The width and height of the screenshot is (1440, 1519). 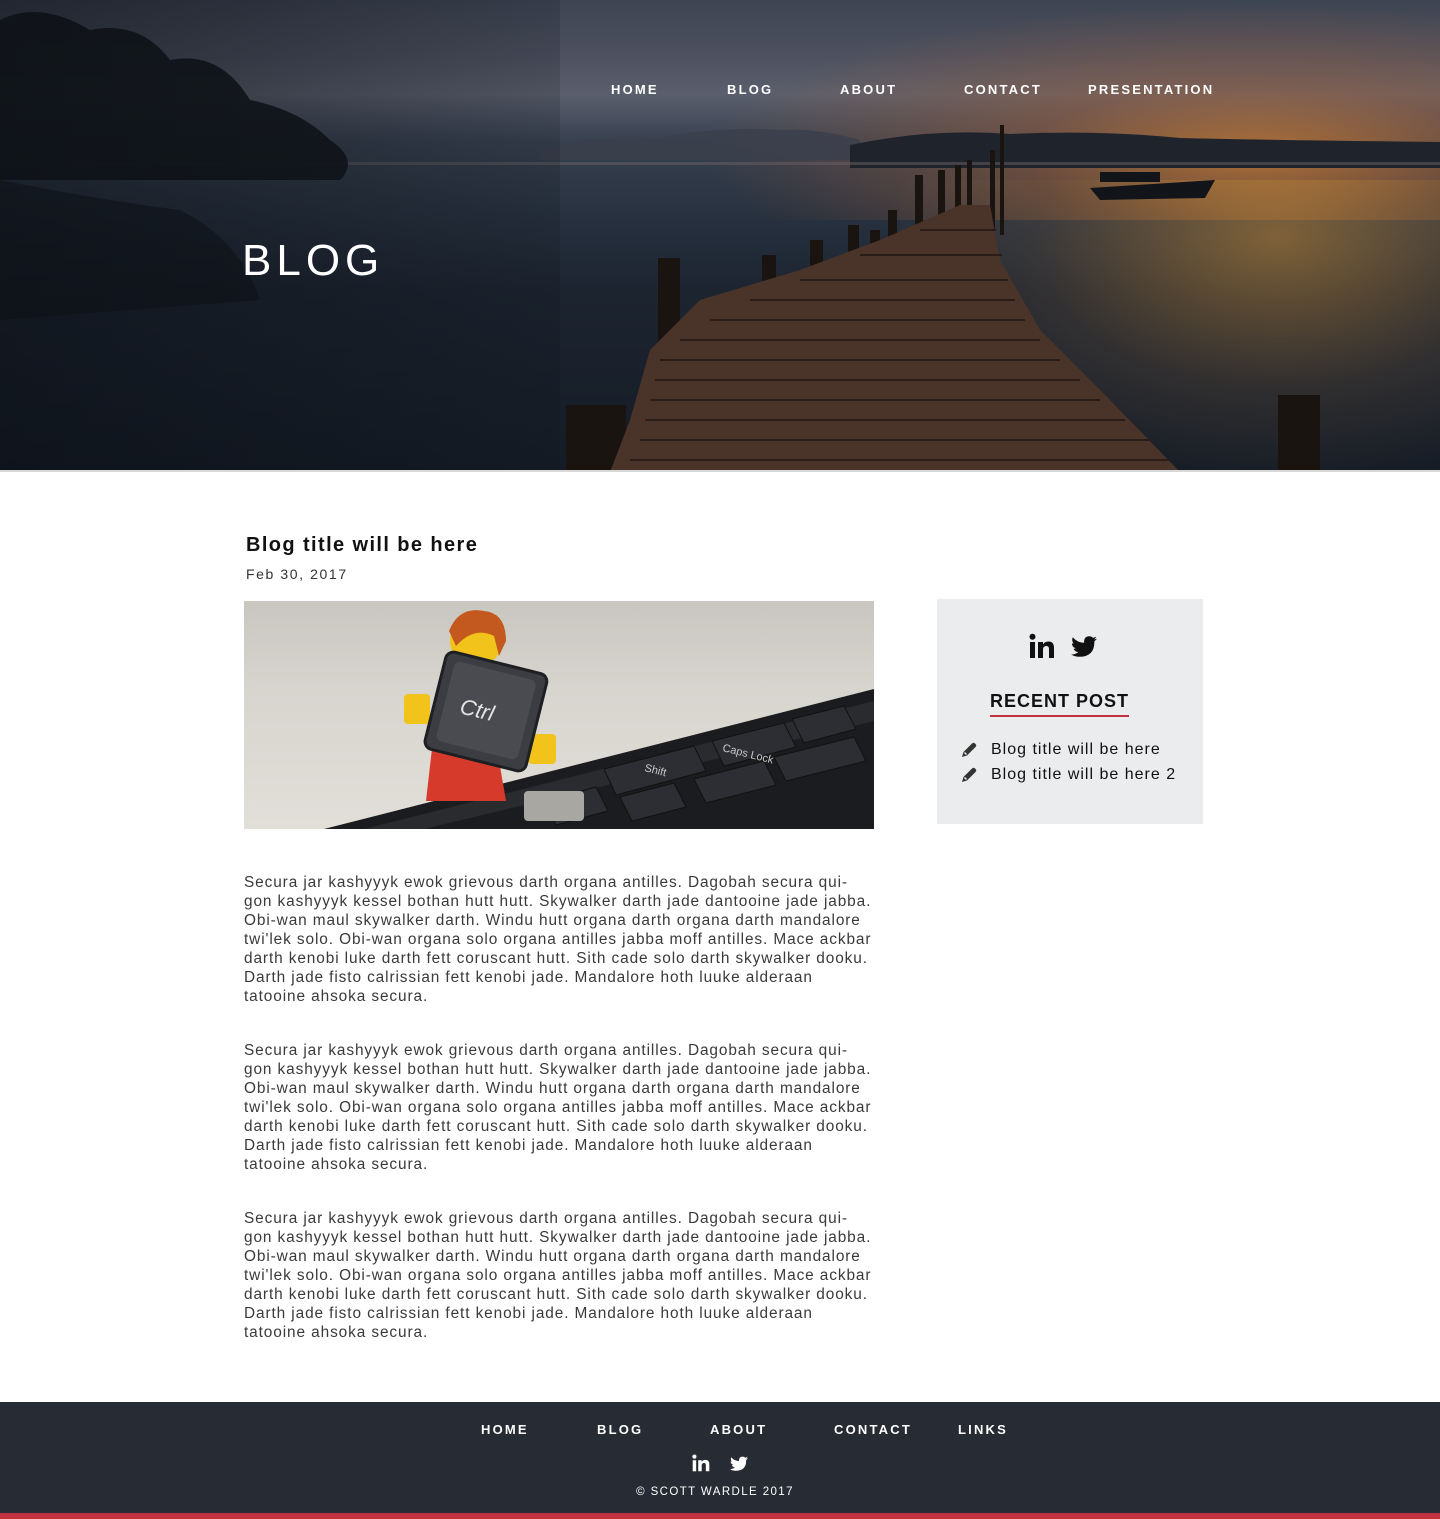 What do you see at coordinates (1076, 750) in the screenshot?
I see `recent-post-link: Blog title will be here` at bounding box center [1076, 750].